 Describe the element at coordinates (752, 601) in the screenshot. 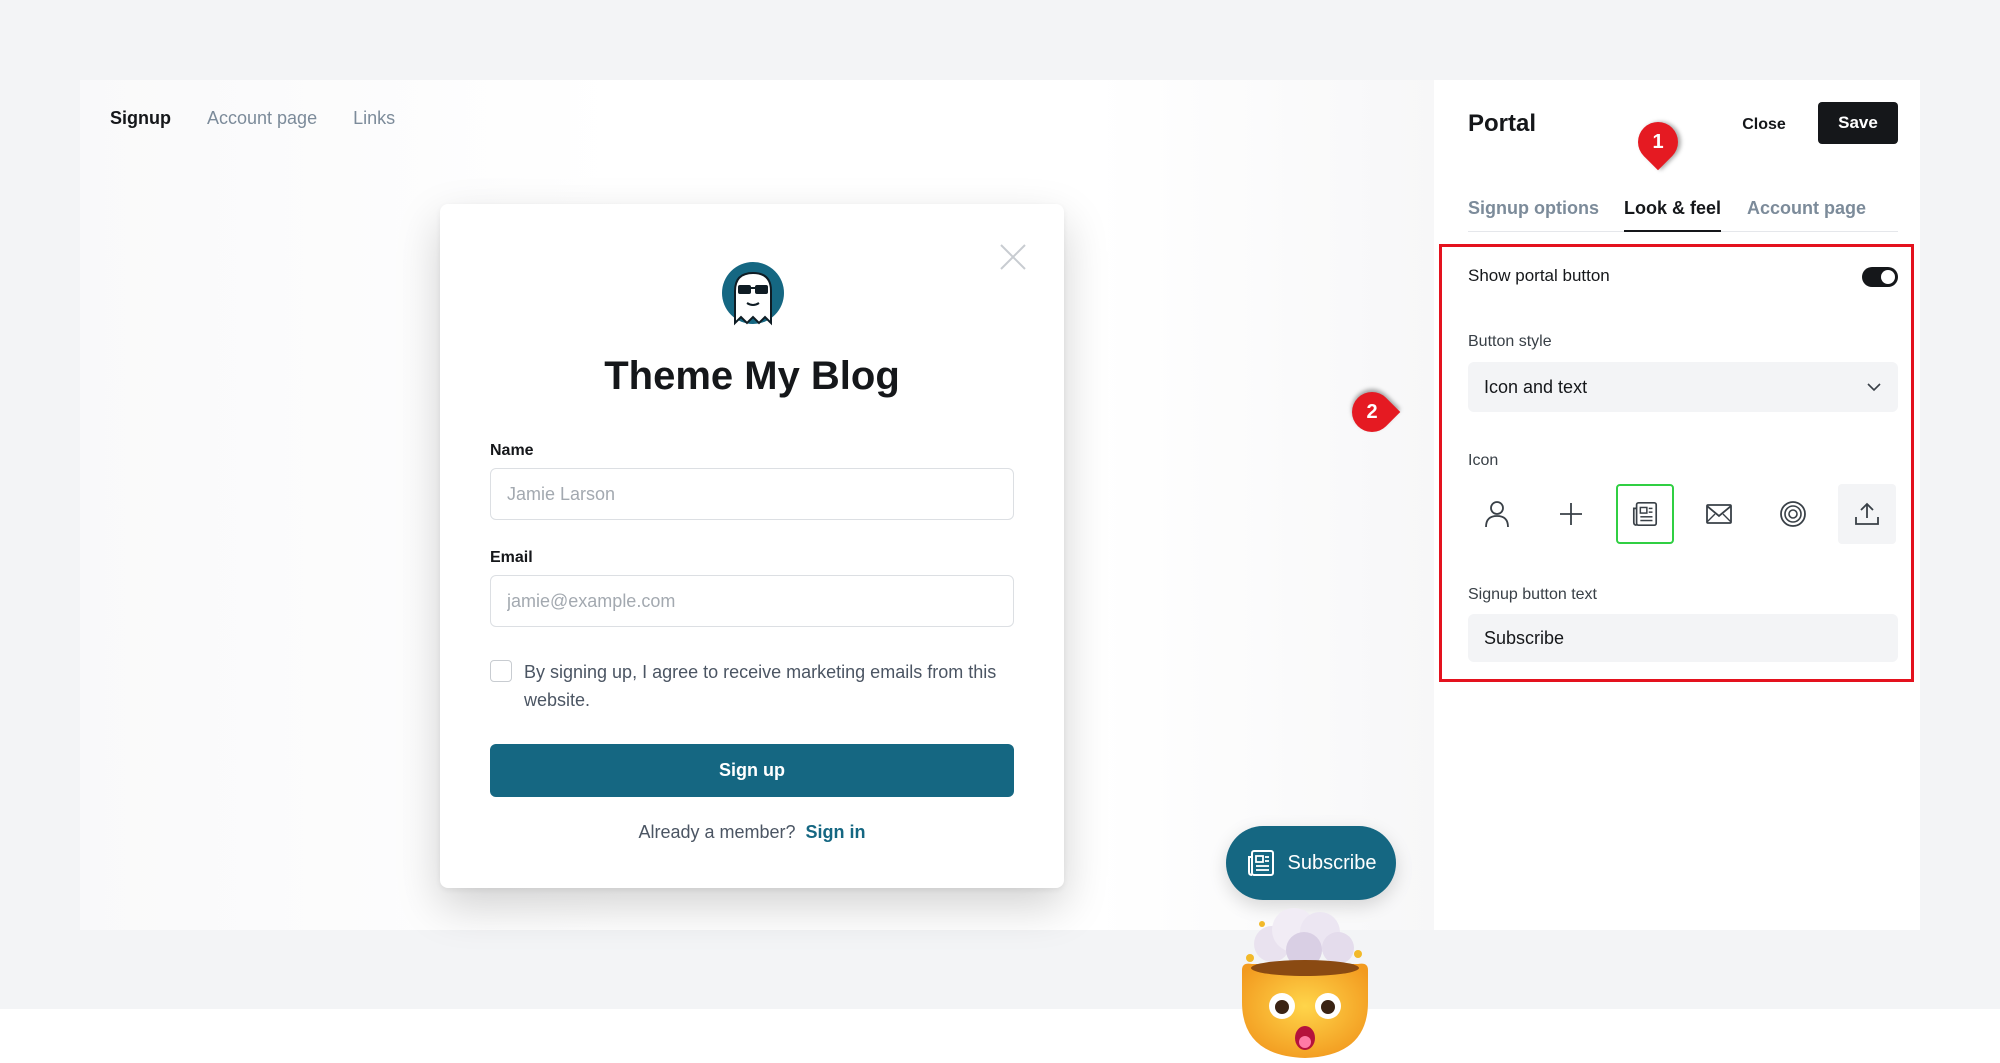

I see `email-input` at that location.